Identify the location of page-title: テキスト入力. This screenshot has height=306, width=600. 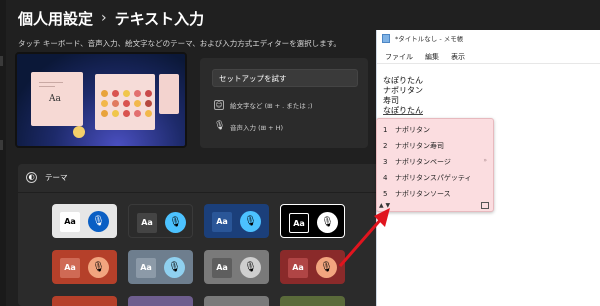
(159, 18).